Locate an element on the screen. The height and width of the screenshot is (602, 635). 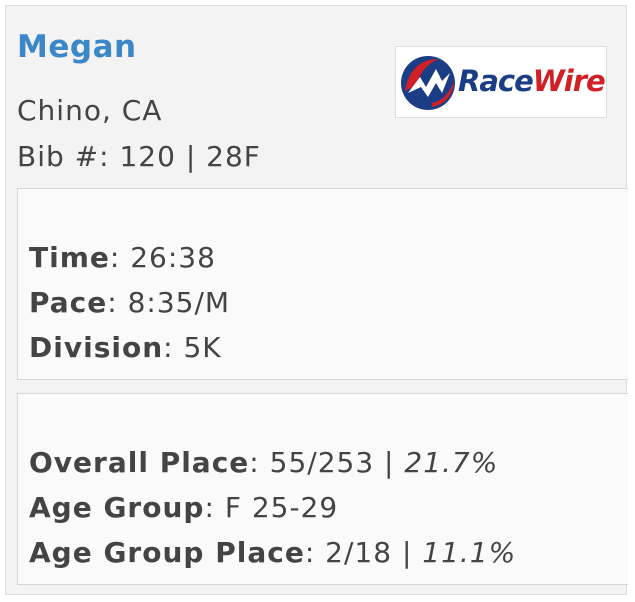
division-row: Division: 5K is located at coordinates (125, 347).